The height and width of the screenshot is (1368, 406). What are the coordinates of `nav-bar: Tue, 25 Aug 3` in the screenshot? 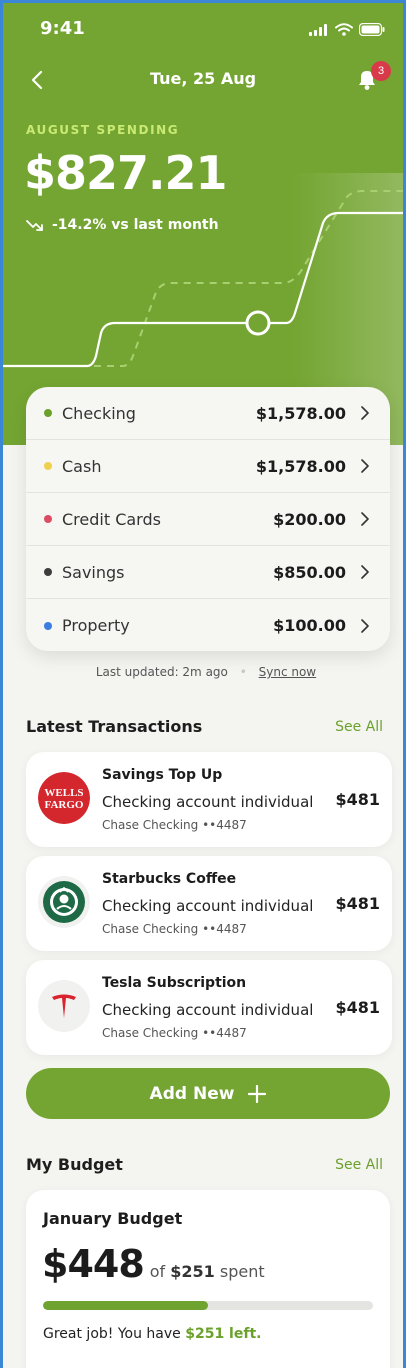 It's located at (203, 79).